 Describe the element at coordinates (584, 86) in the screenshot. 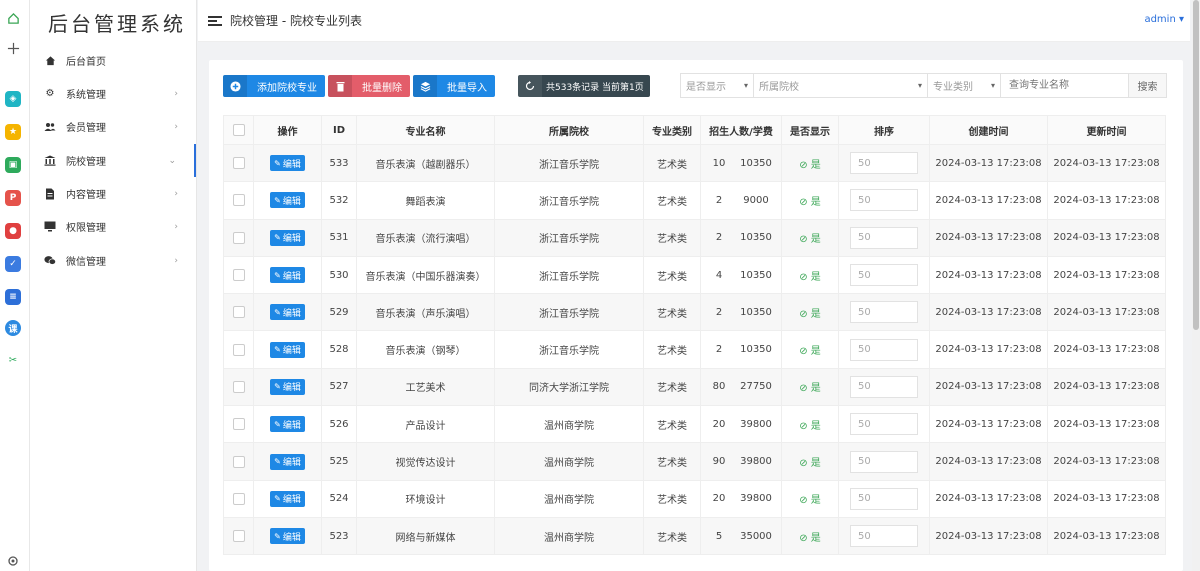

I see `refresh-button: 共533条记录 当前第1页` at that location.